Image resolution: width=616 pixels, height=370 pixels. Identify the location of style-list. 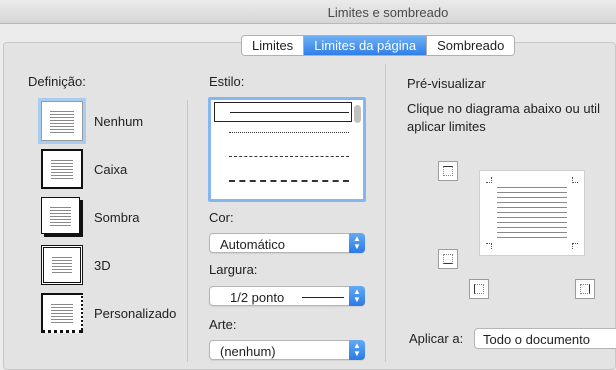
(287, 149).